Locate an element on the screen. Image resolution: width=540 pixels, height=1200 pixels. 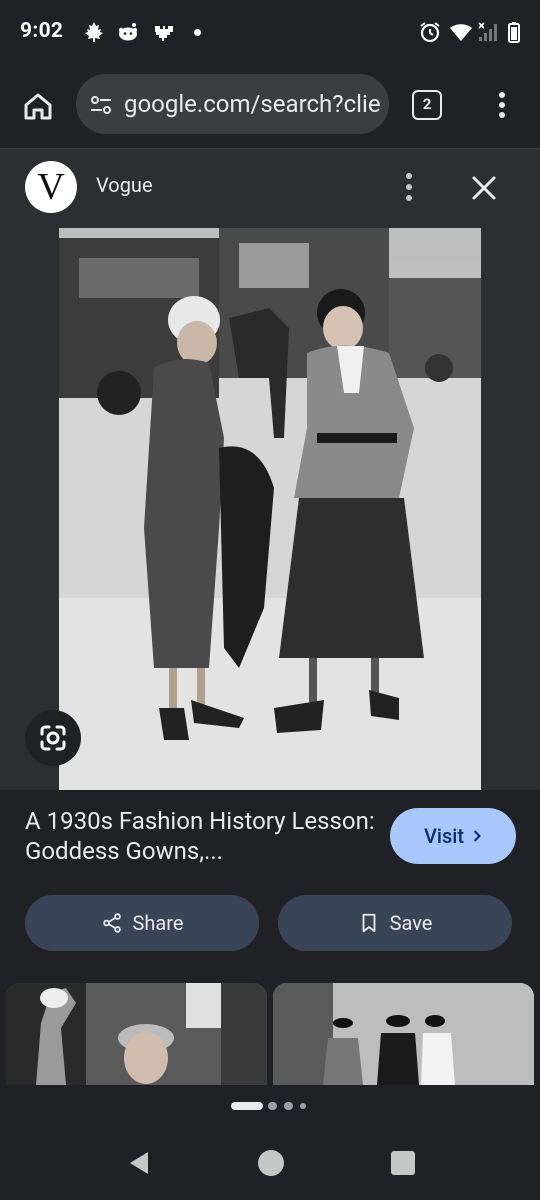
share-button: Share is located at coordinates (142, 923).